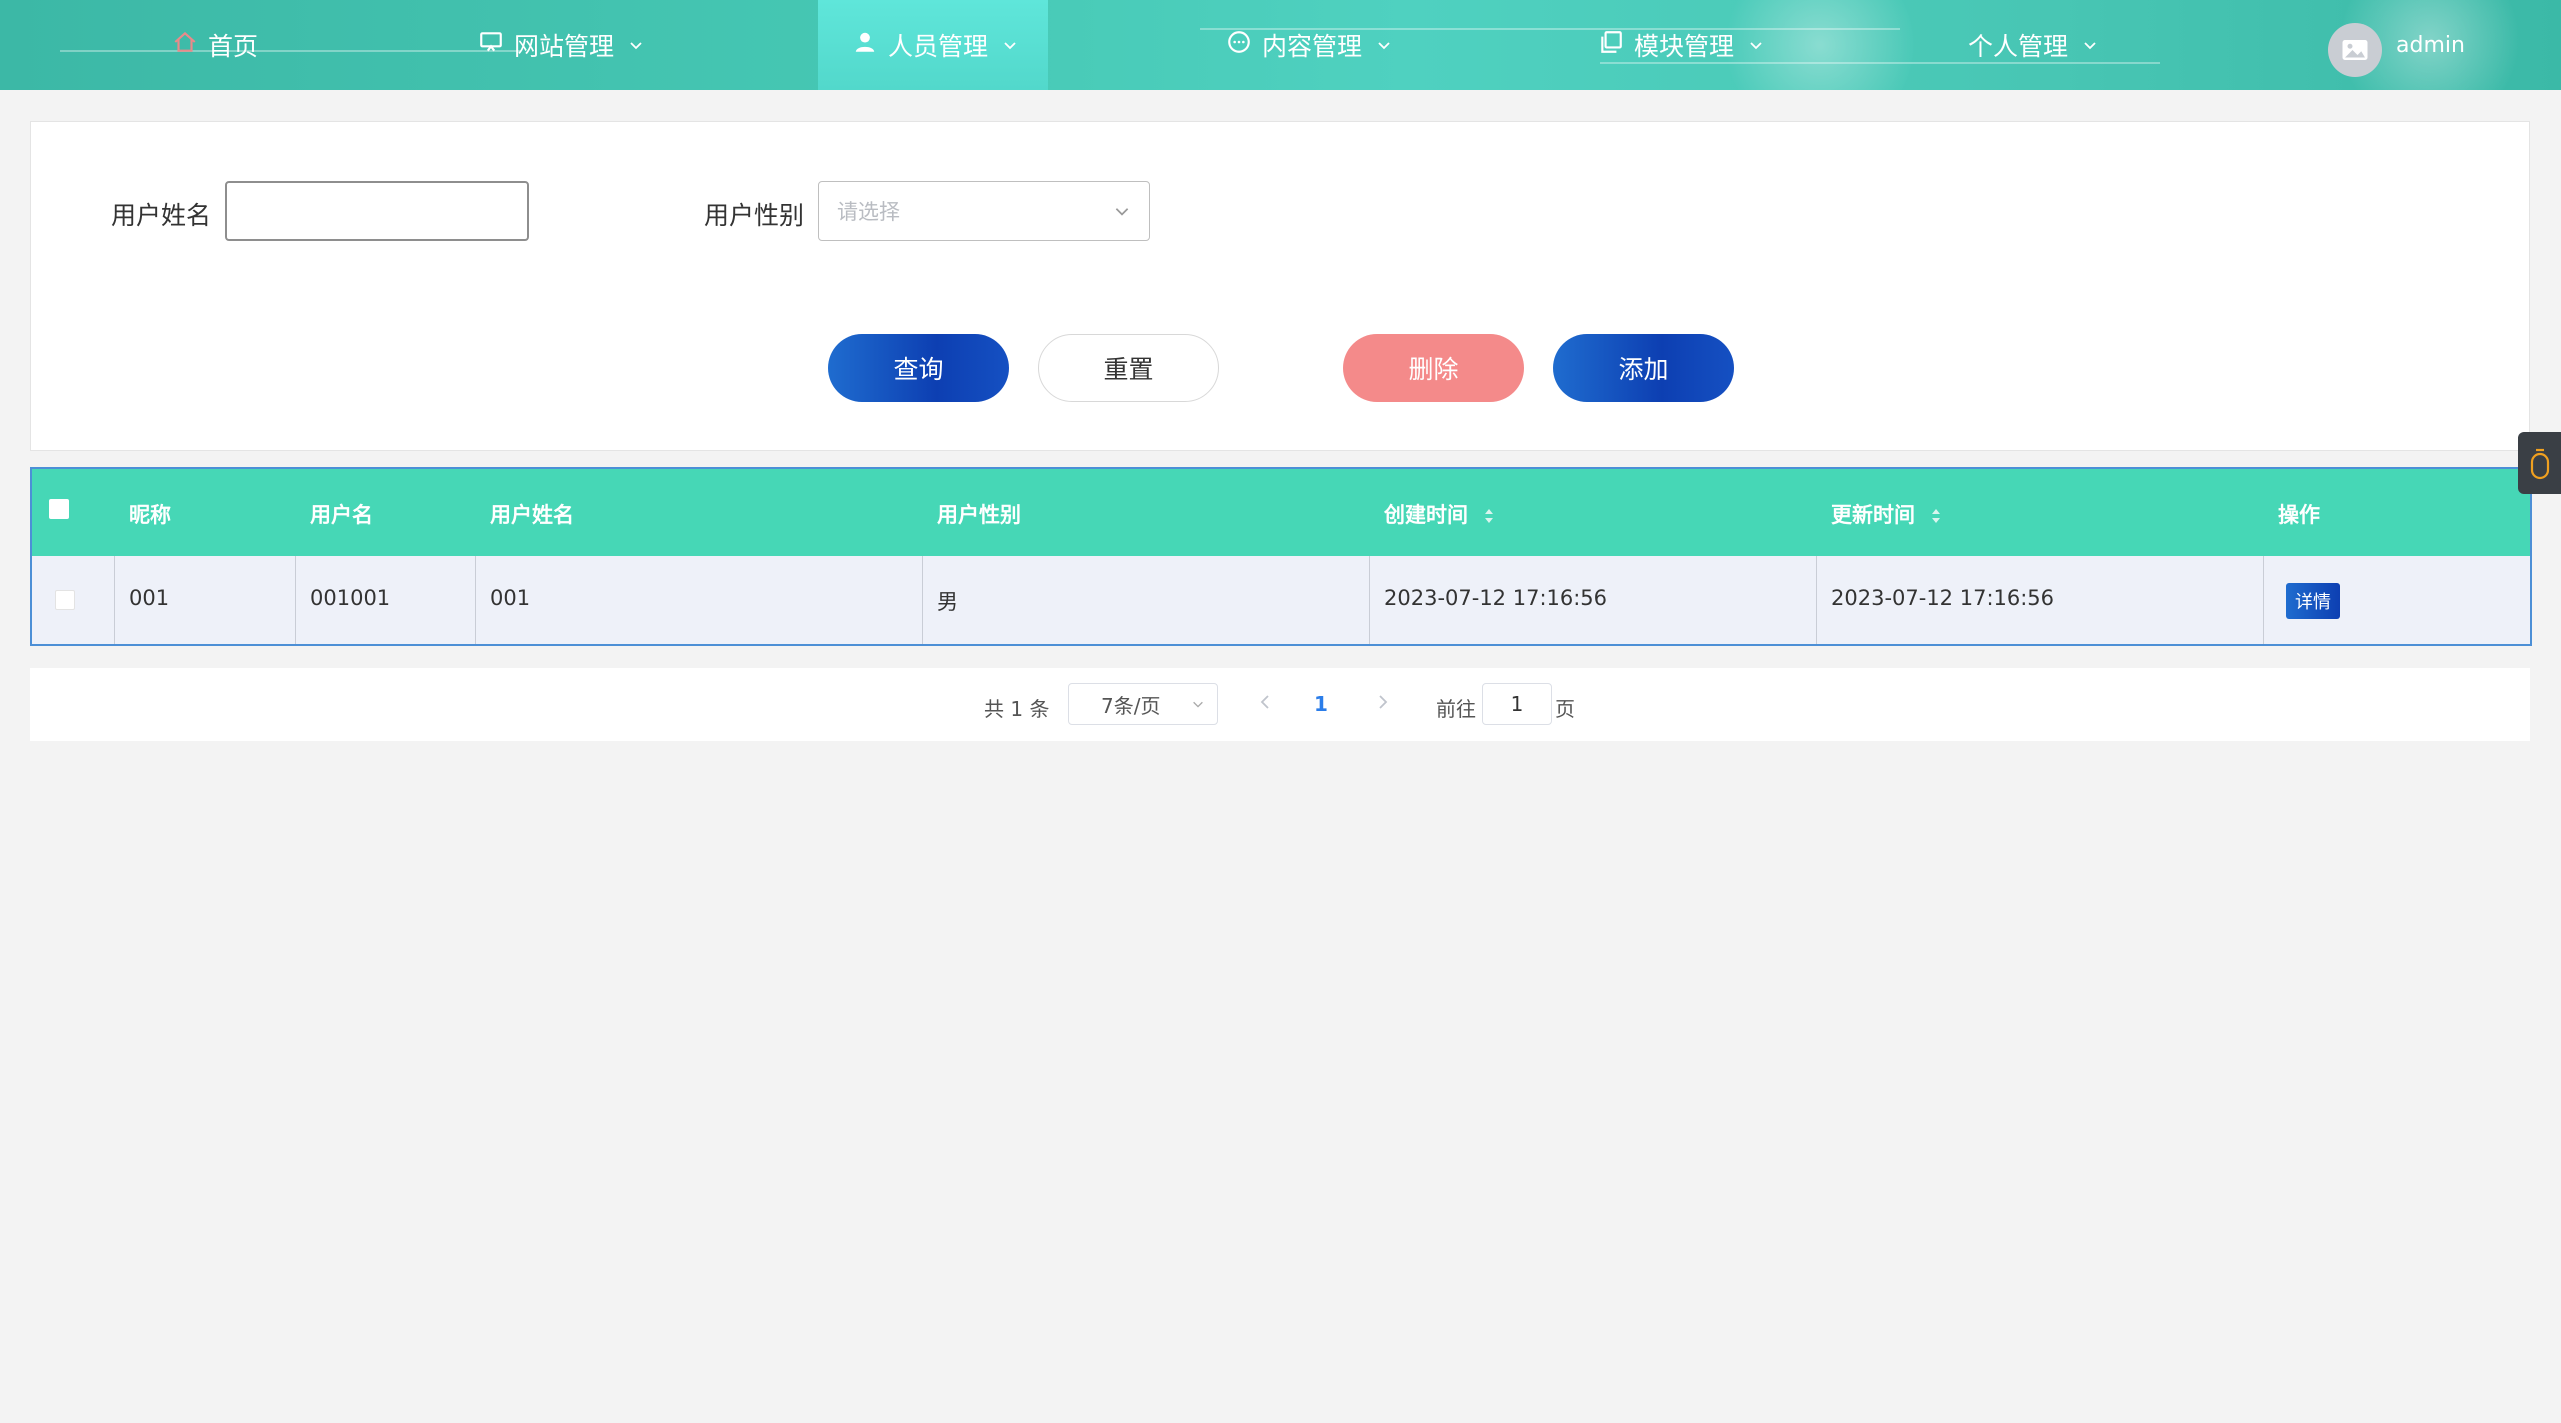 The image size is (2561, 1423). Describe the element at coordinates (2018, 46) in the screenshot. I see `nav-item-label: 个人管理` at that location.